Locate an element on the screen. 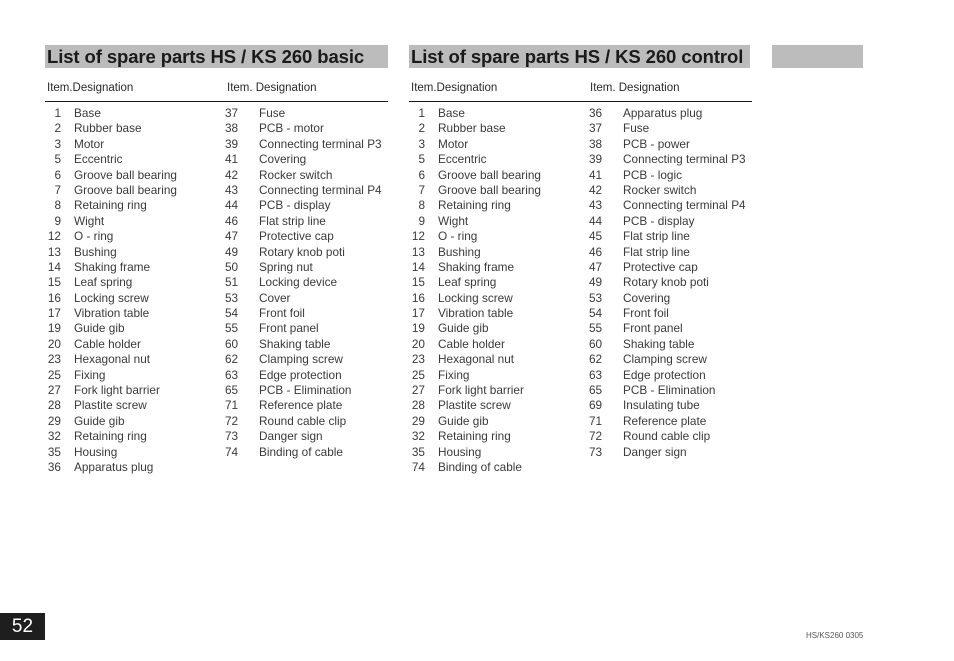 This screenshot has width=954, height=661. item-designation: Edge protection is located at coordinates (664, 374).